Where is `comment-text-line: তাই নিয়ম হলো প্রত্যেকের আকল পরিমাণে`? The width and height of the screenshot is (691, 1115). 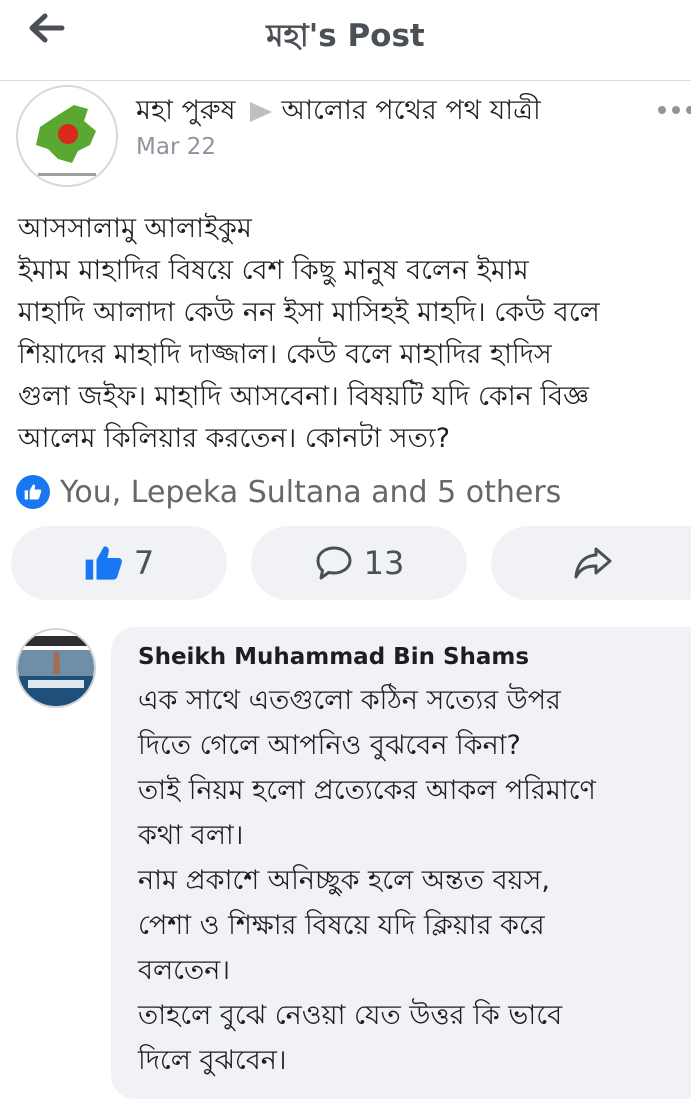 comment-text-line: তাই নিয়ম হলো প্রত্যেকের আকল পরিমাণে is located at coordinates (367, 790).